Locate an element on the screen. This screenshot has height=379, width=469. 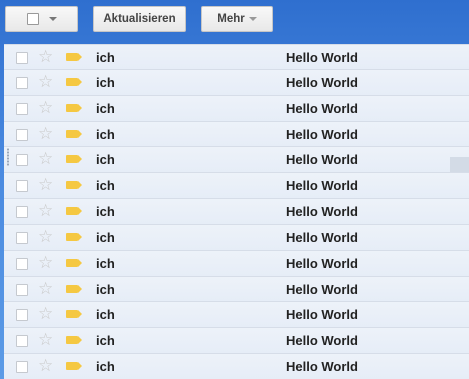
select-dropdown-button is located at coordinates (41, 19).